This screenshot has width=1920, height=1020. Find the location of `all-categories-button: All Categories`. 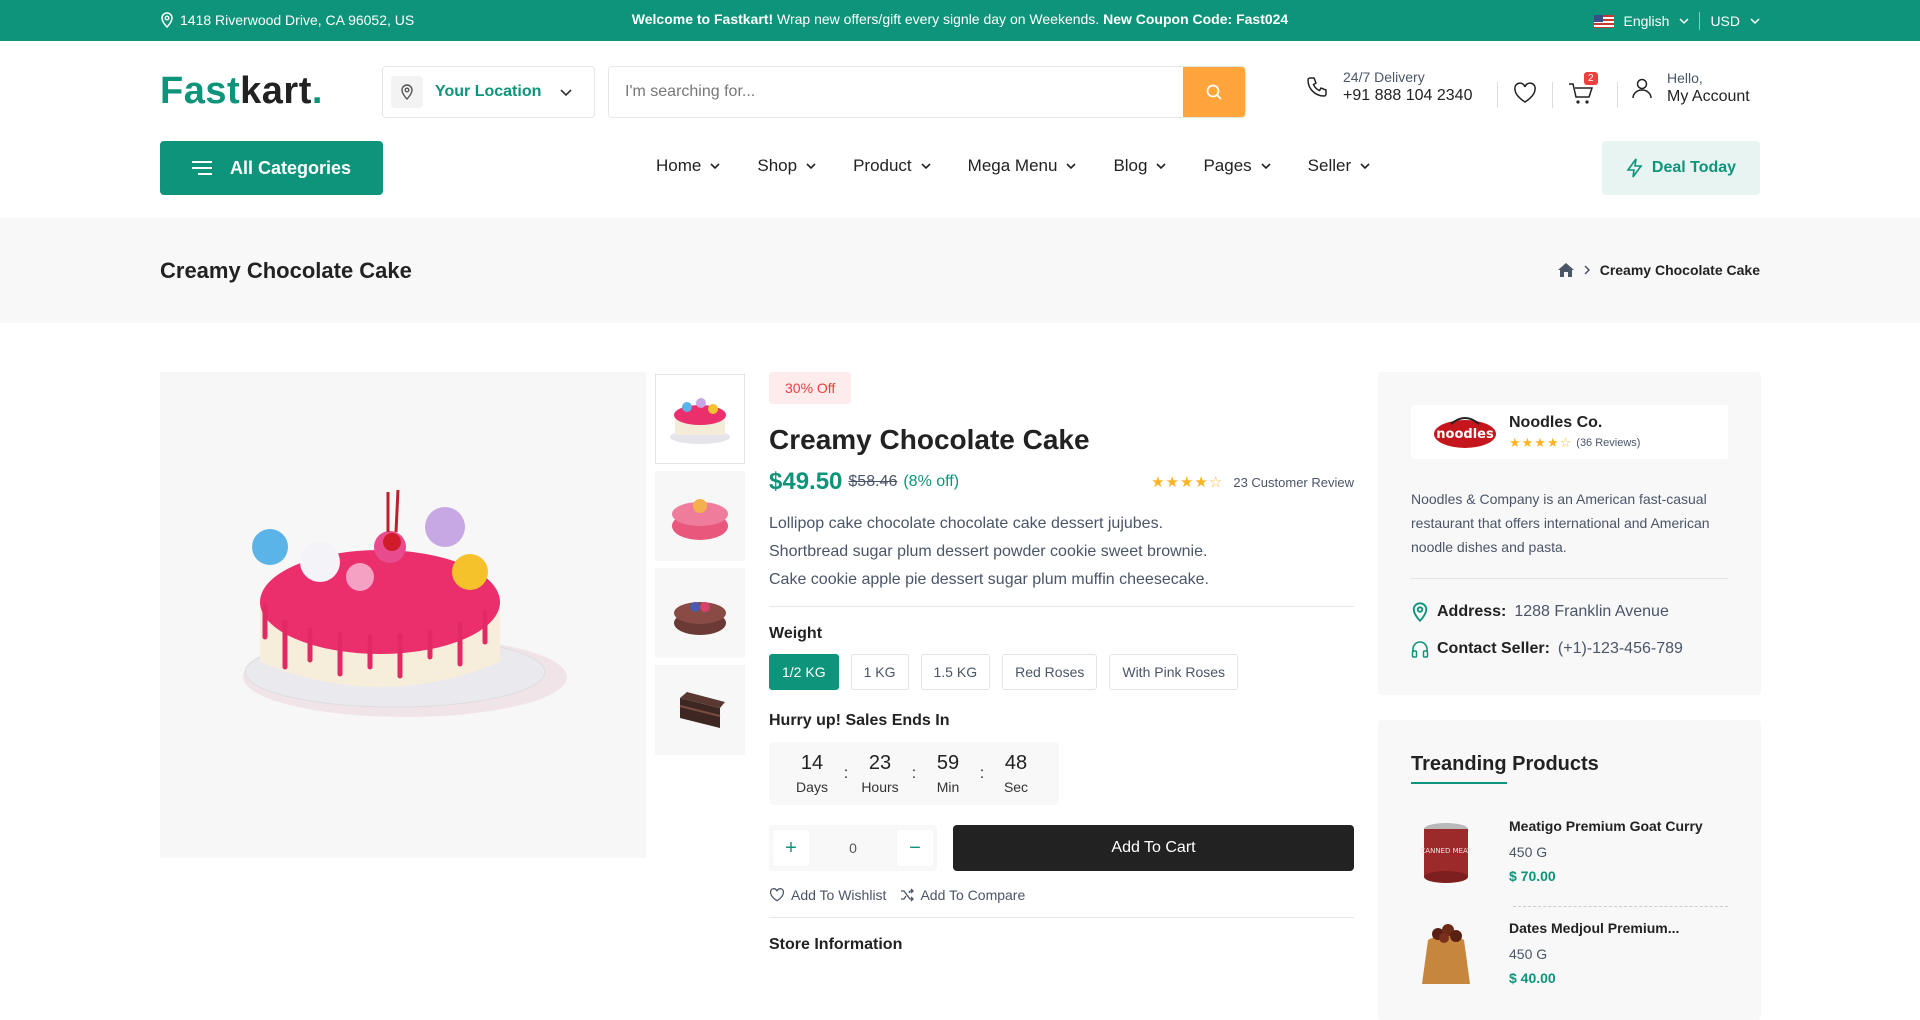

all-categories-button: All Categories is located at coordinates (271, 168).